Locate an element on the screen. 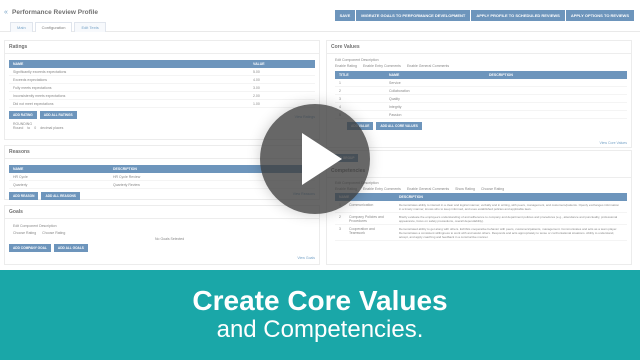 The image size is (640, 360). banner-title-line2: and Competencies. is located at coordinates (320, 329).